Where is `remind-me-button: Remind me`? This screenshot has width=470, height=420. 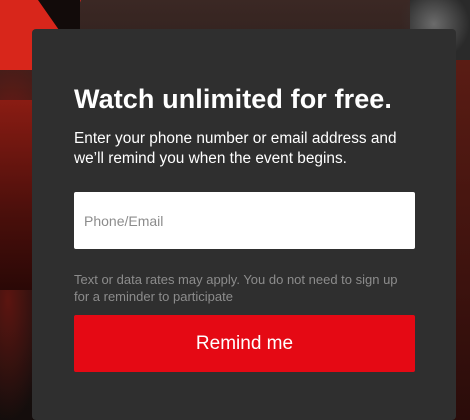 remind-me-button: Remind me is located at coordinates (244, 343).